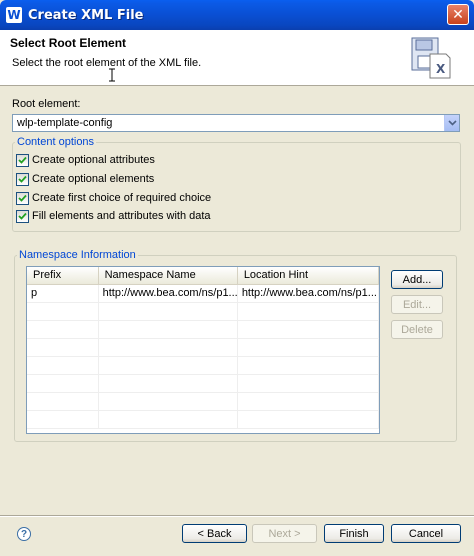  What do you see at coordinates (46, 104) in the screenshot?
I see `root-element-label: Root element:` at bounding box center [46, 104].